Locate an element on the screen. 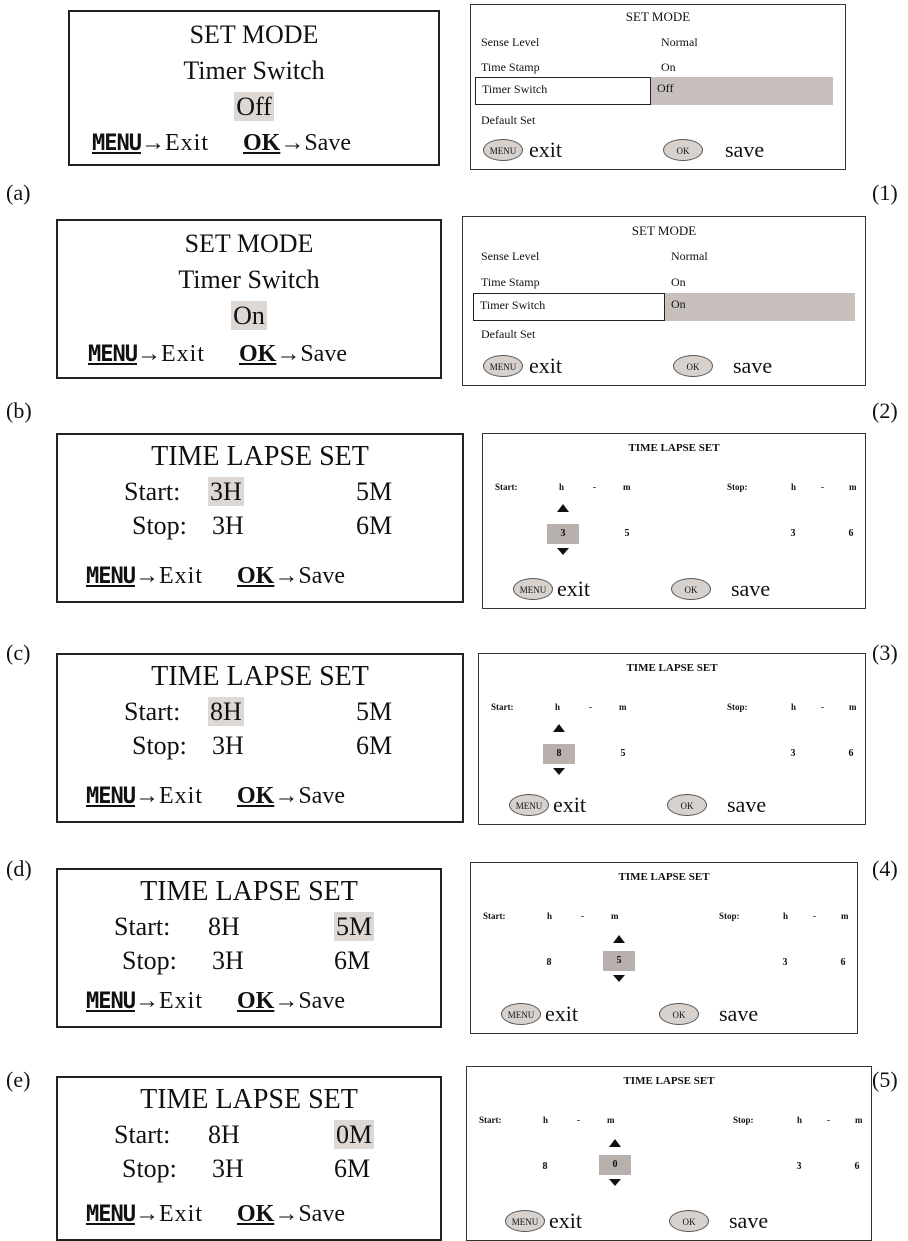 The image size is (908, 1241). stop-minute: 6M is located at coordinates (374, 525).